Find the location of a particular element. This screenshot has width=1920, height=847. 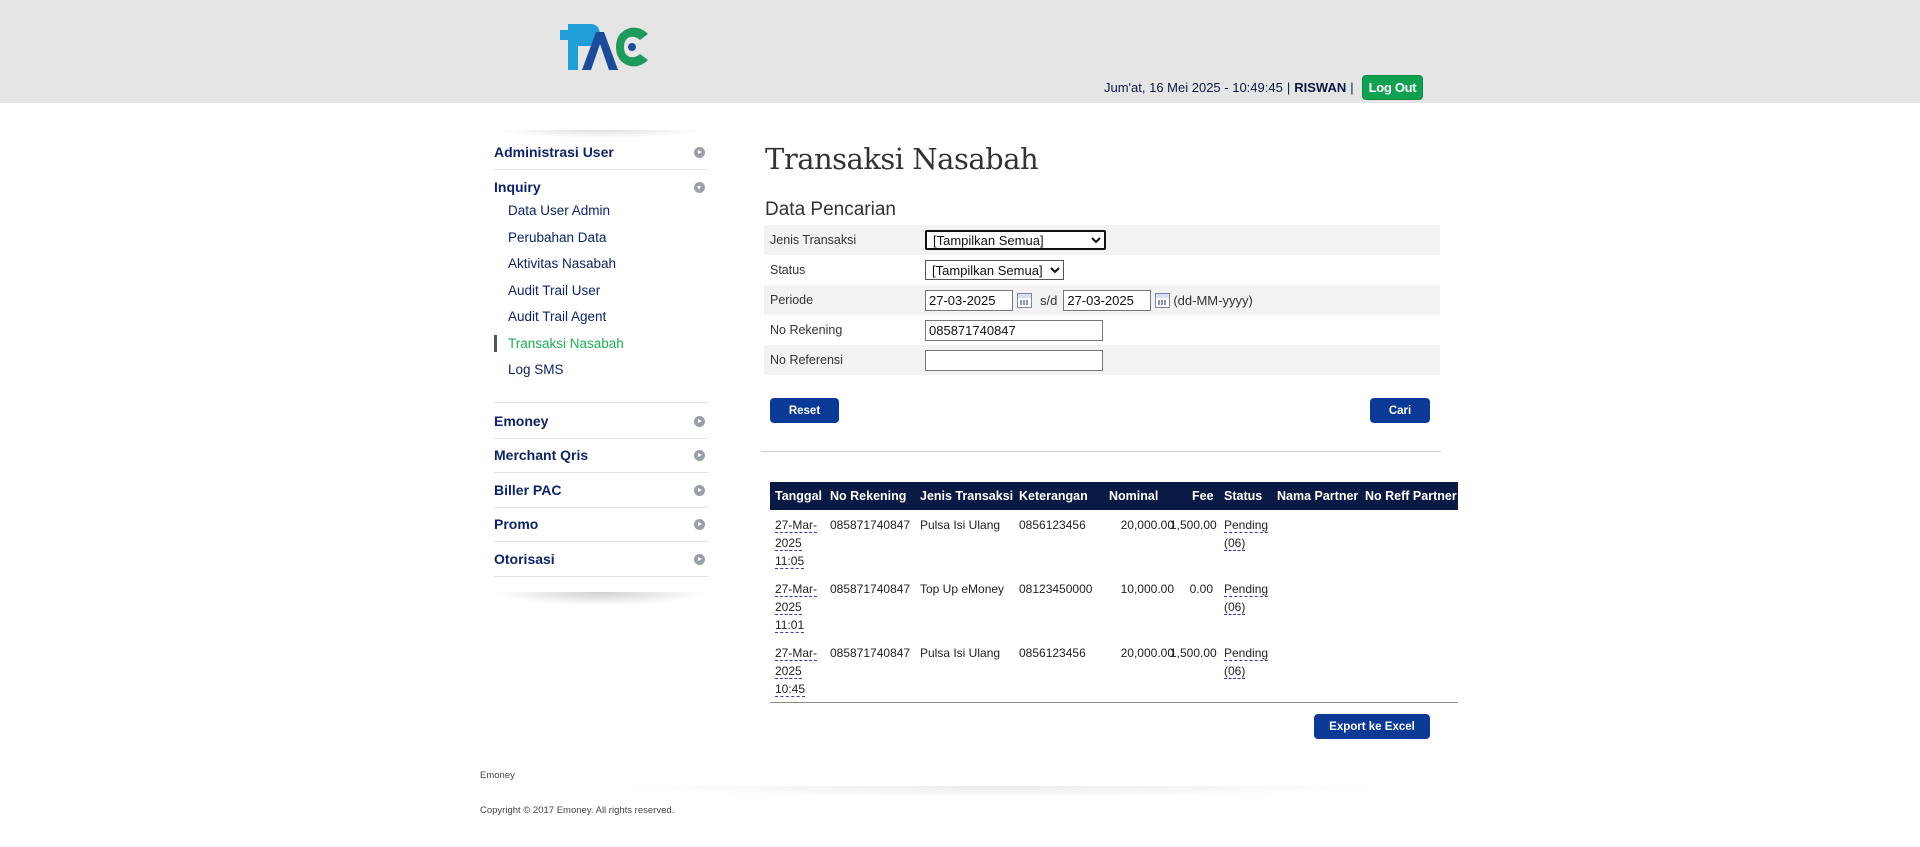

tanggal-link: 11:01 is located at coordinates (790, 625).